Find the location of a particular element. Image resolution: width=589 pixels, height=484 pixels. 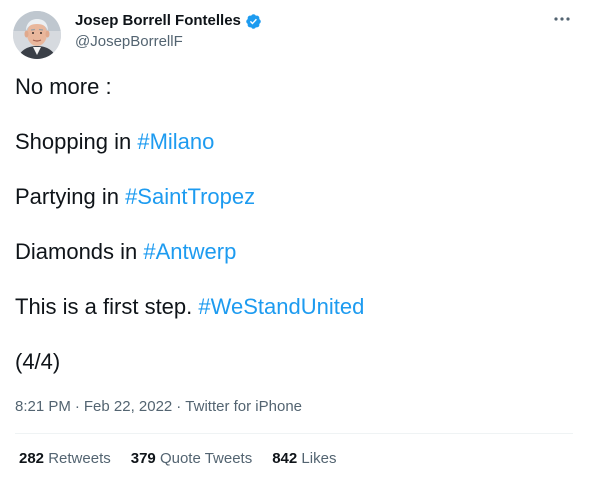

likes-stat: 842 Likes is located at coordinates (304, 459).